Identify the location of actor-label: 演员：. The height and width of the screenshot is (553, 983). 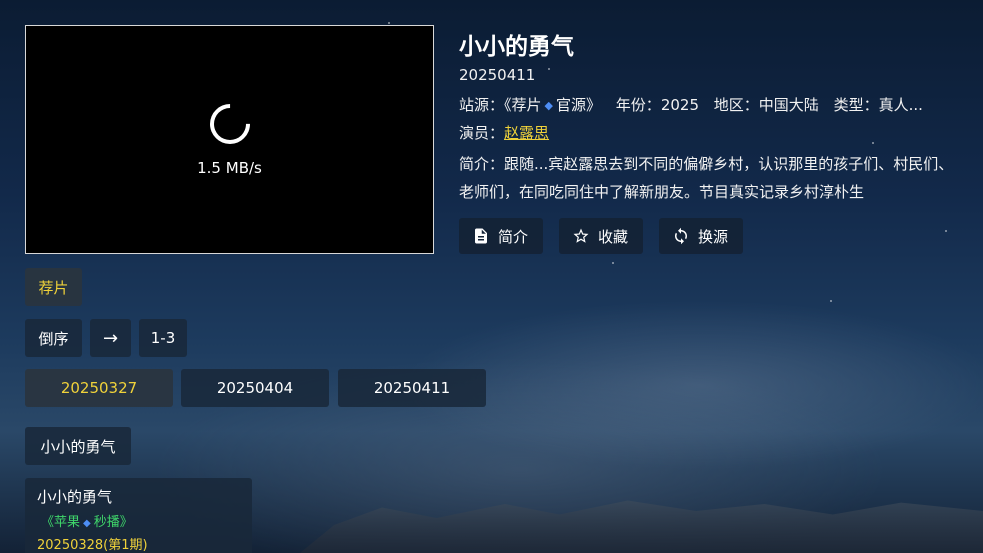
(482, 133).